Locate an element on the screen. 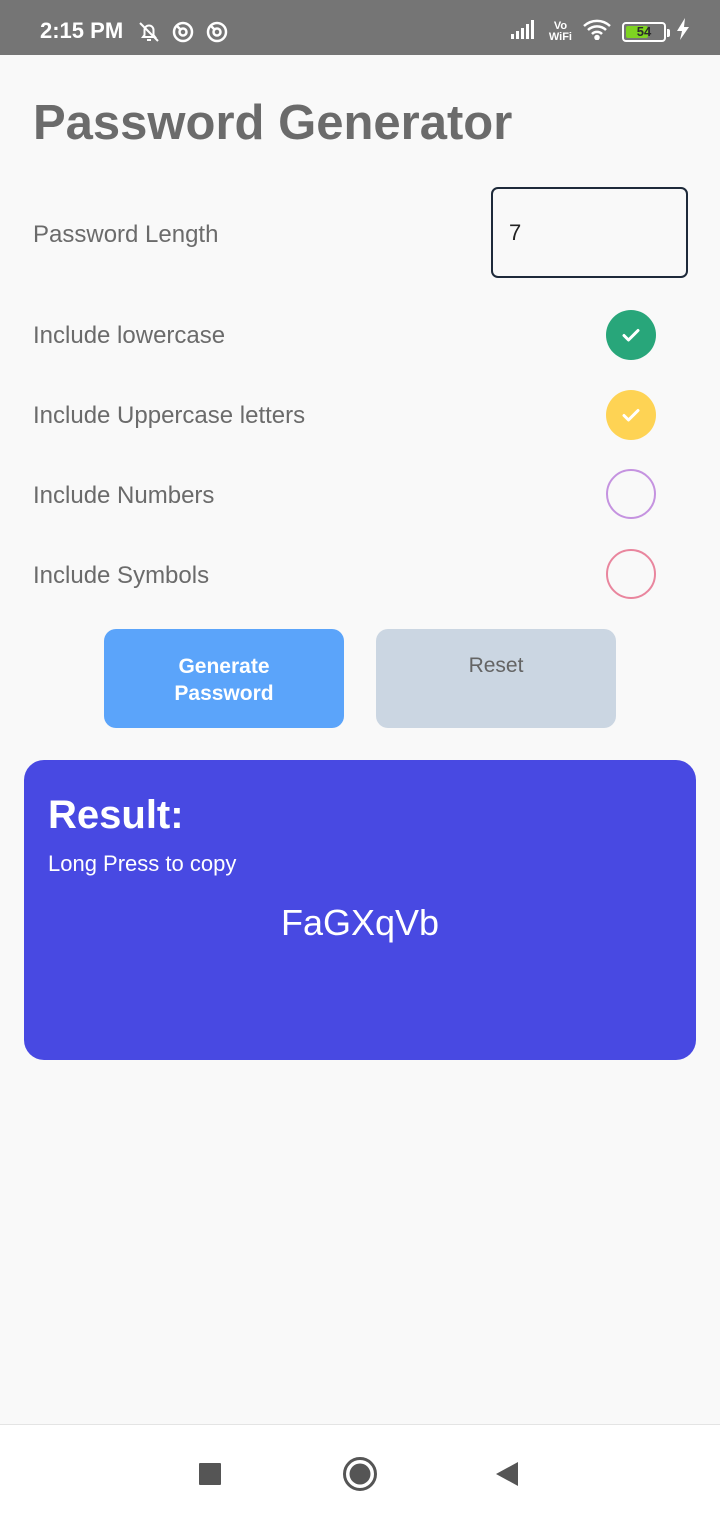 This screenshot has height=1520, width=720. alarm-off-icon is located at coordinates (149, 34).